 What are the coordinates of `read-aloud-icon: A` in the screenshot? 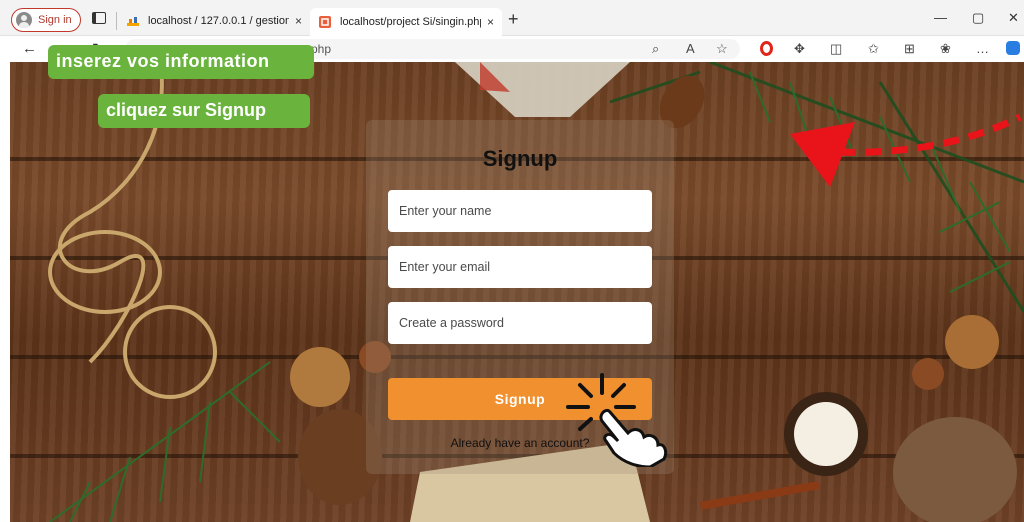 It's located at (690, 48).